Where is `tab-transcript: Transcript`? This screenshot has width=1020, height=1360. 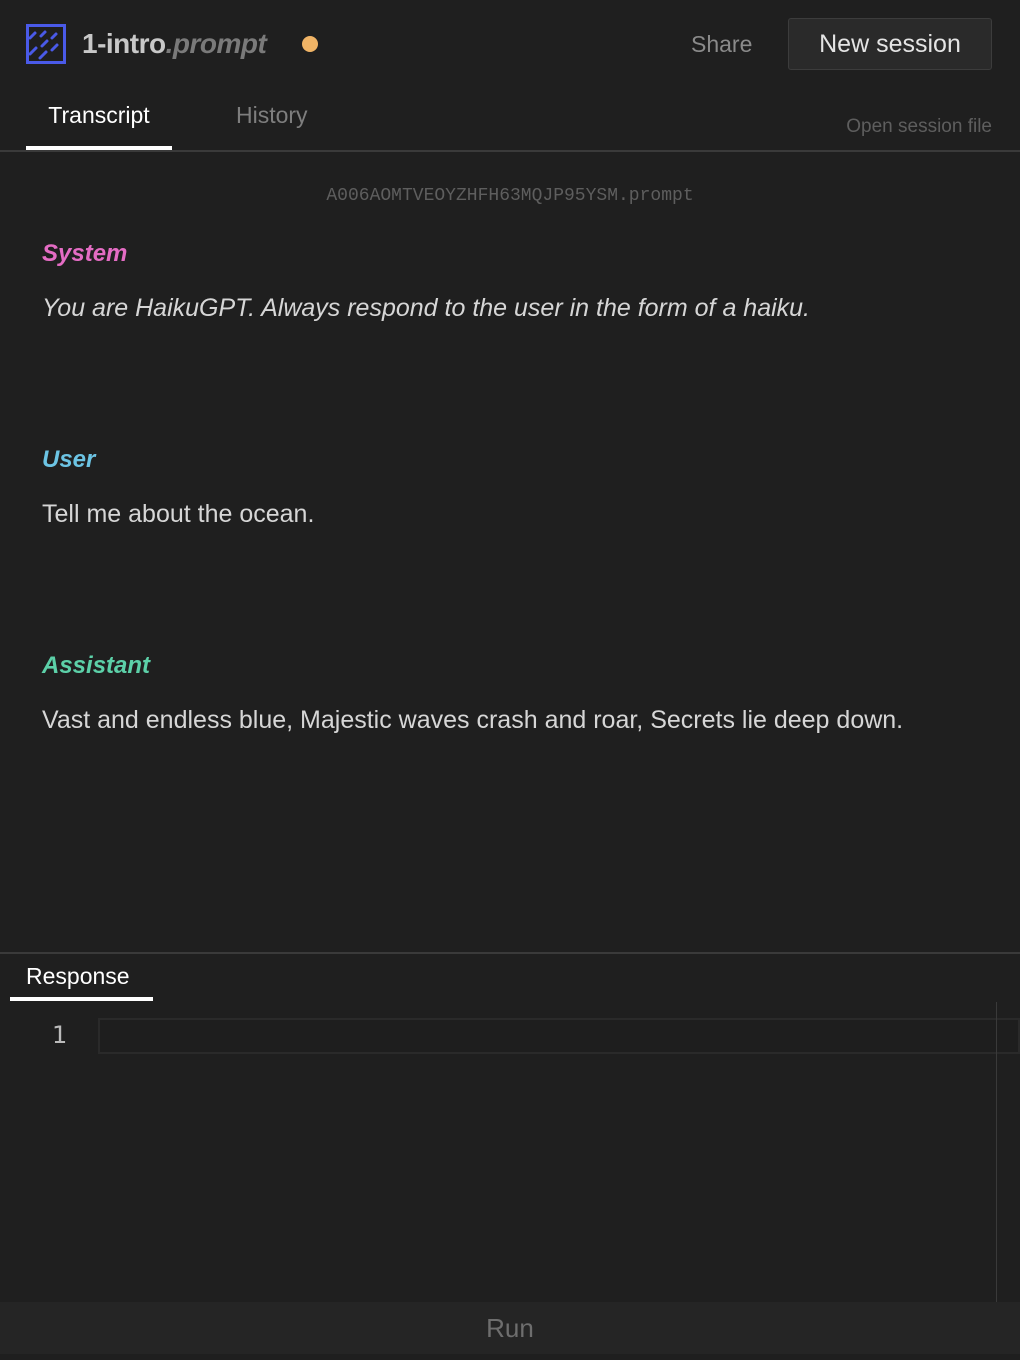
tab-transcript: Transcript is located at coordinates (99, 115).